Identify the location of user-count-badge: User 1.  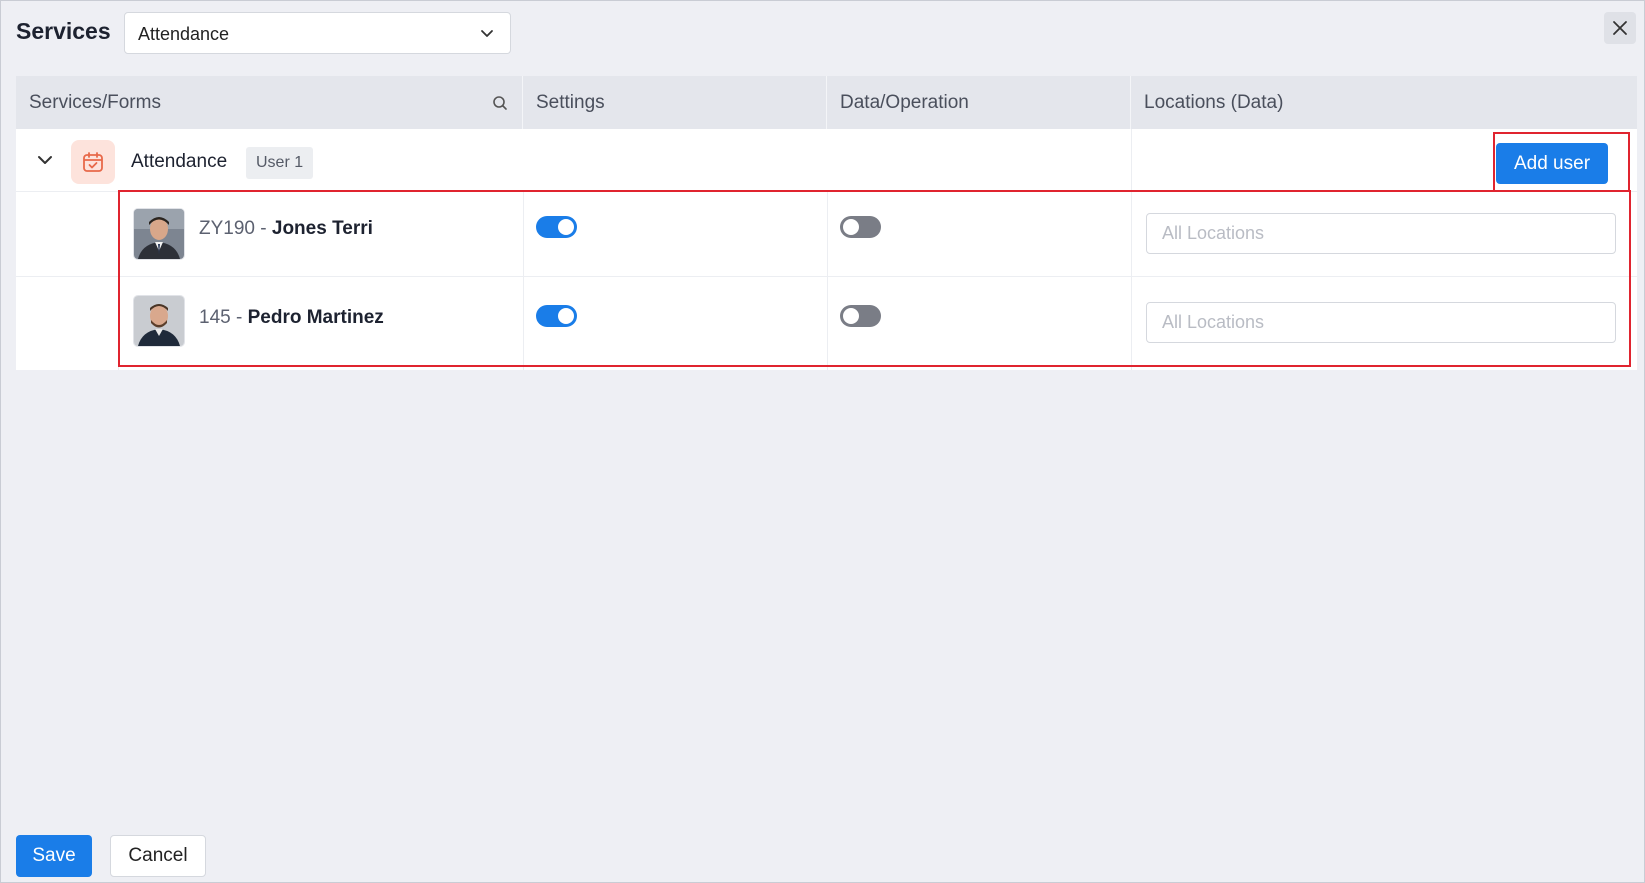
(280, 163).